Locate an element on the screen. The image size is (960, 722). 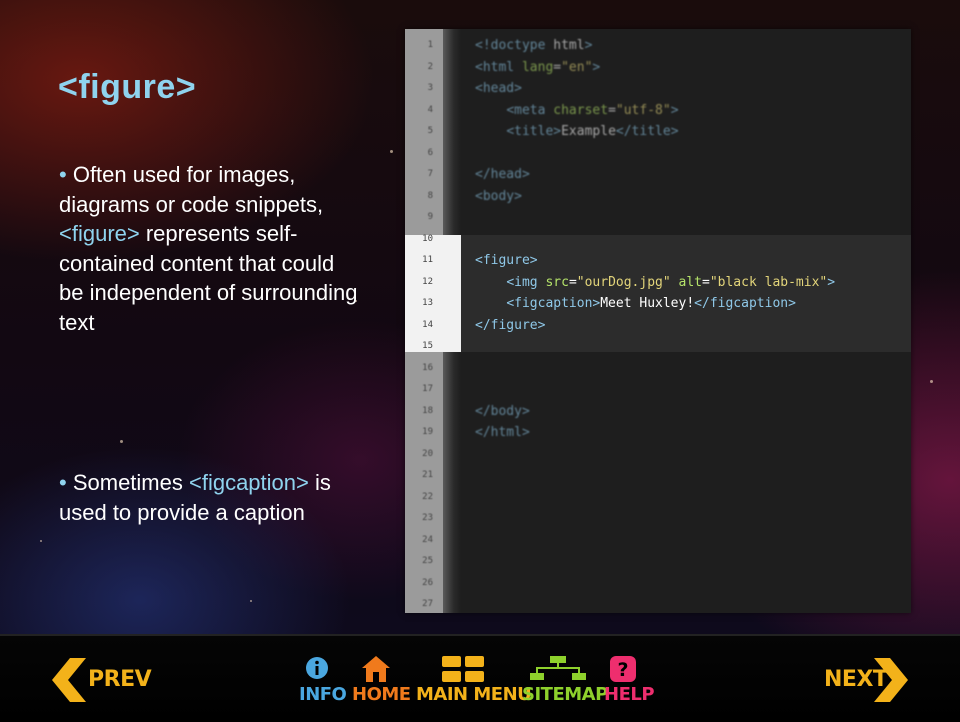
code-line: 4 <meta charset="utf-8"> is located at coordinates (658, 110).